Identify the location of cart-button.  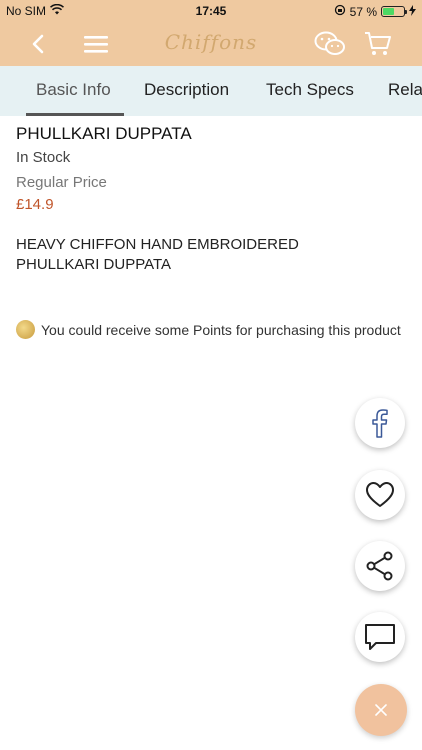
(378, 44).